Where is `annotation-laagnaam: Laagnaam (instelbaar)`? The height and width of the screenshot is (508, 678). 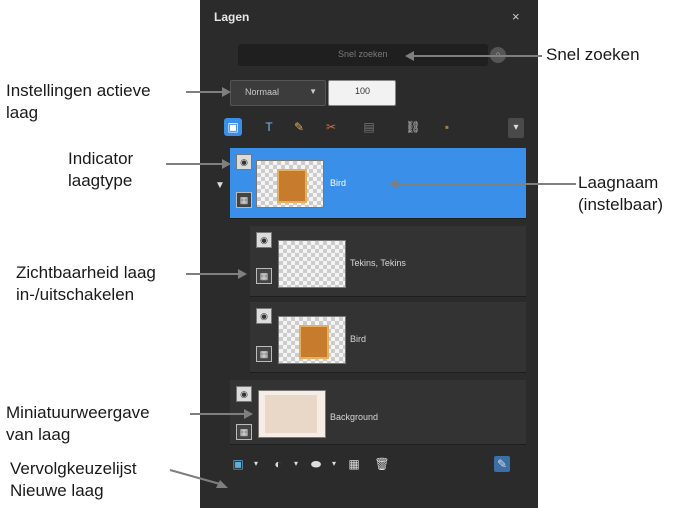
annotation-laagnaam: Laagnaam (instelbaar) is located at coordinates (621, 193).